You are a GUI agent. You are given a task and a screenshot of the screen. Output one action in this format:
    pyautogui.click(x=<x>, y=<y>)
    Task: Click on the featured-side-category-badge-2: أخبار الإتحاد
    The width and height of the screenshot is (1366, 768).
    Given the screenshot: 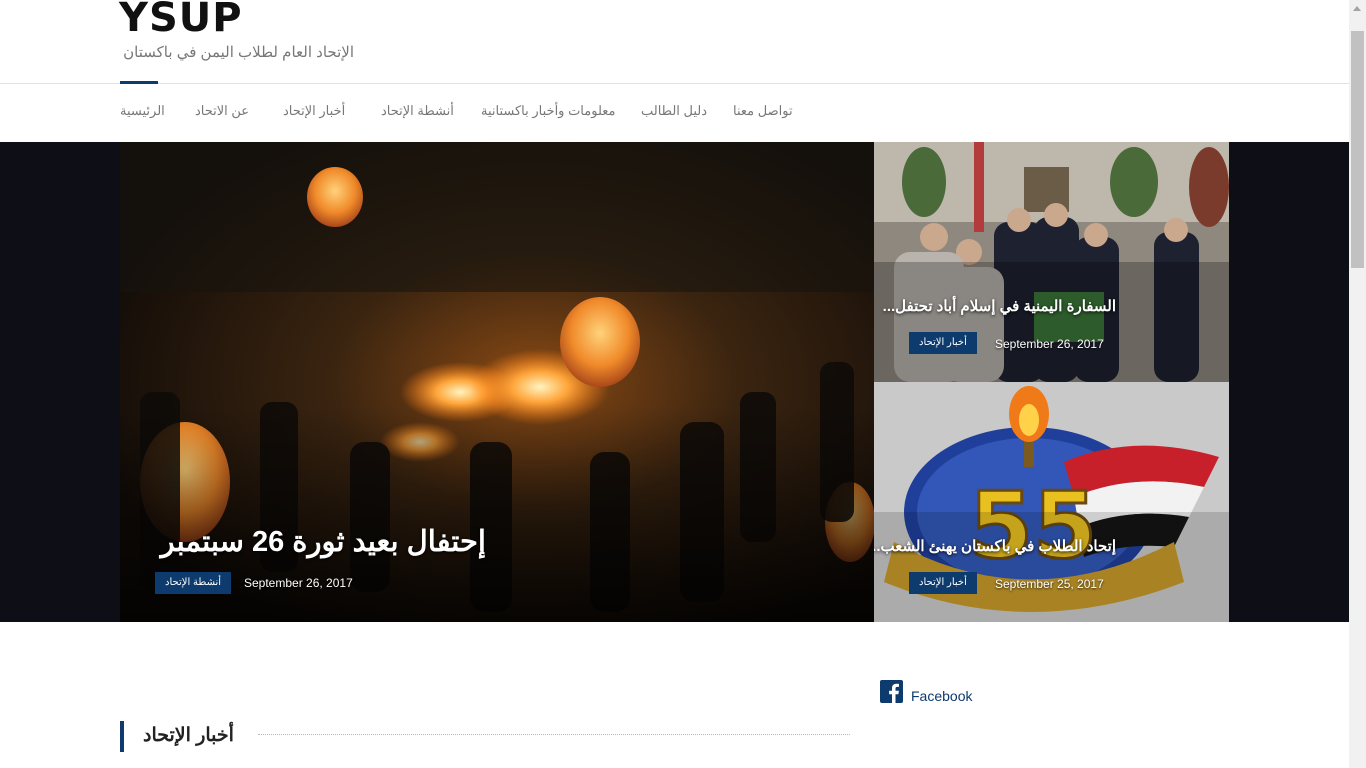 What is the action you would take?
    pyautogui.click(x=943, y=583)
    